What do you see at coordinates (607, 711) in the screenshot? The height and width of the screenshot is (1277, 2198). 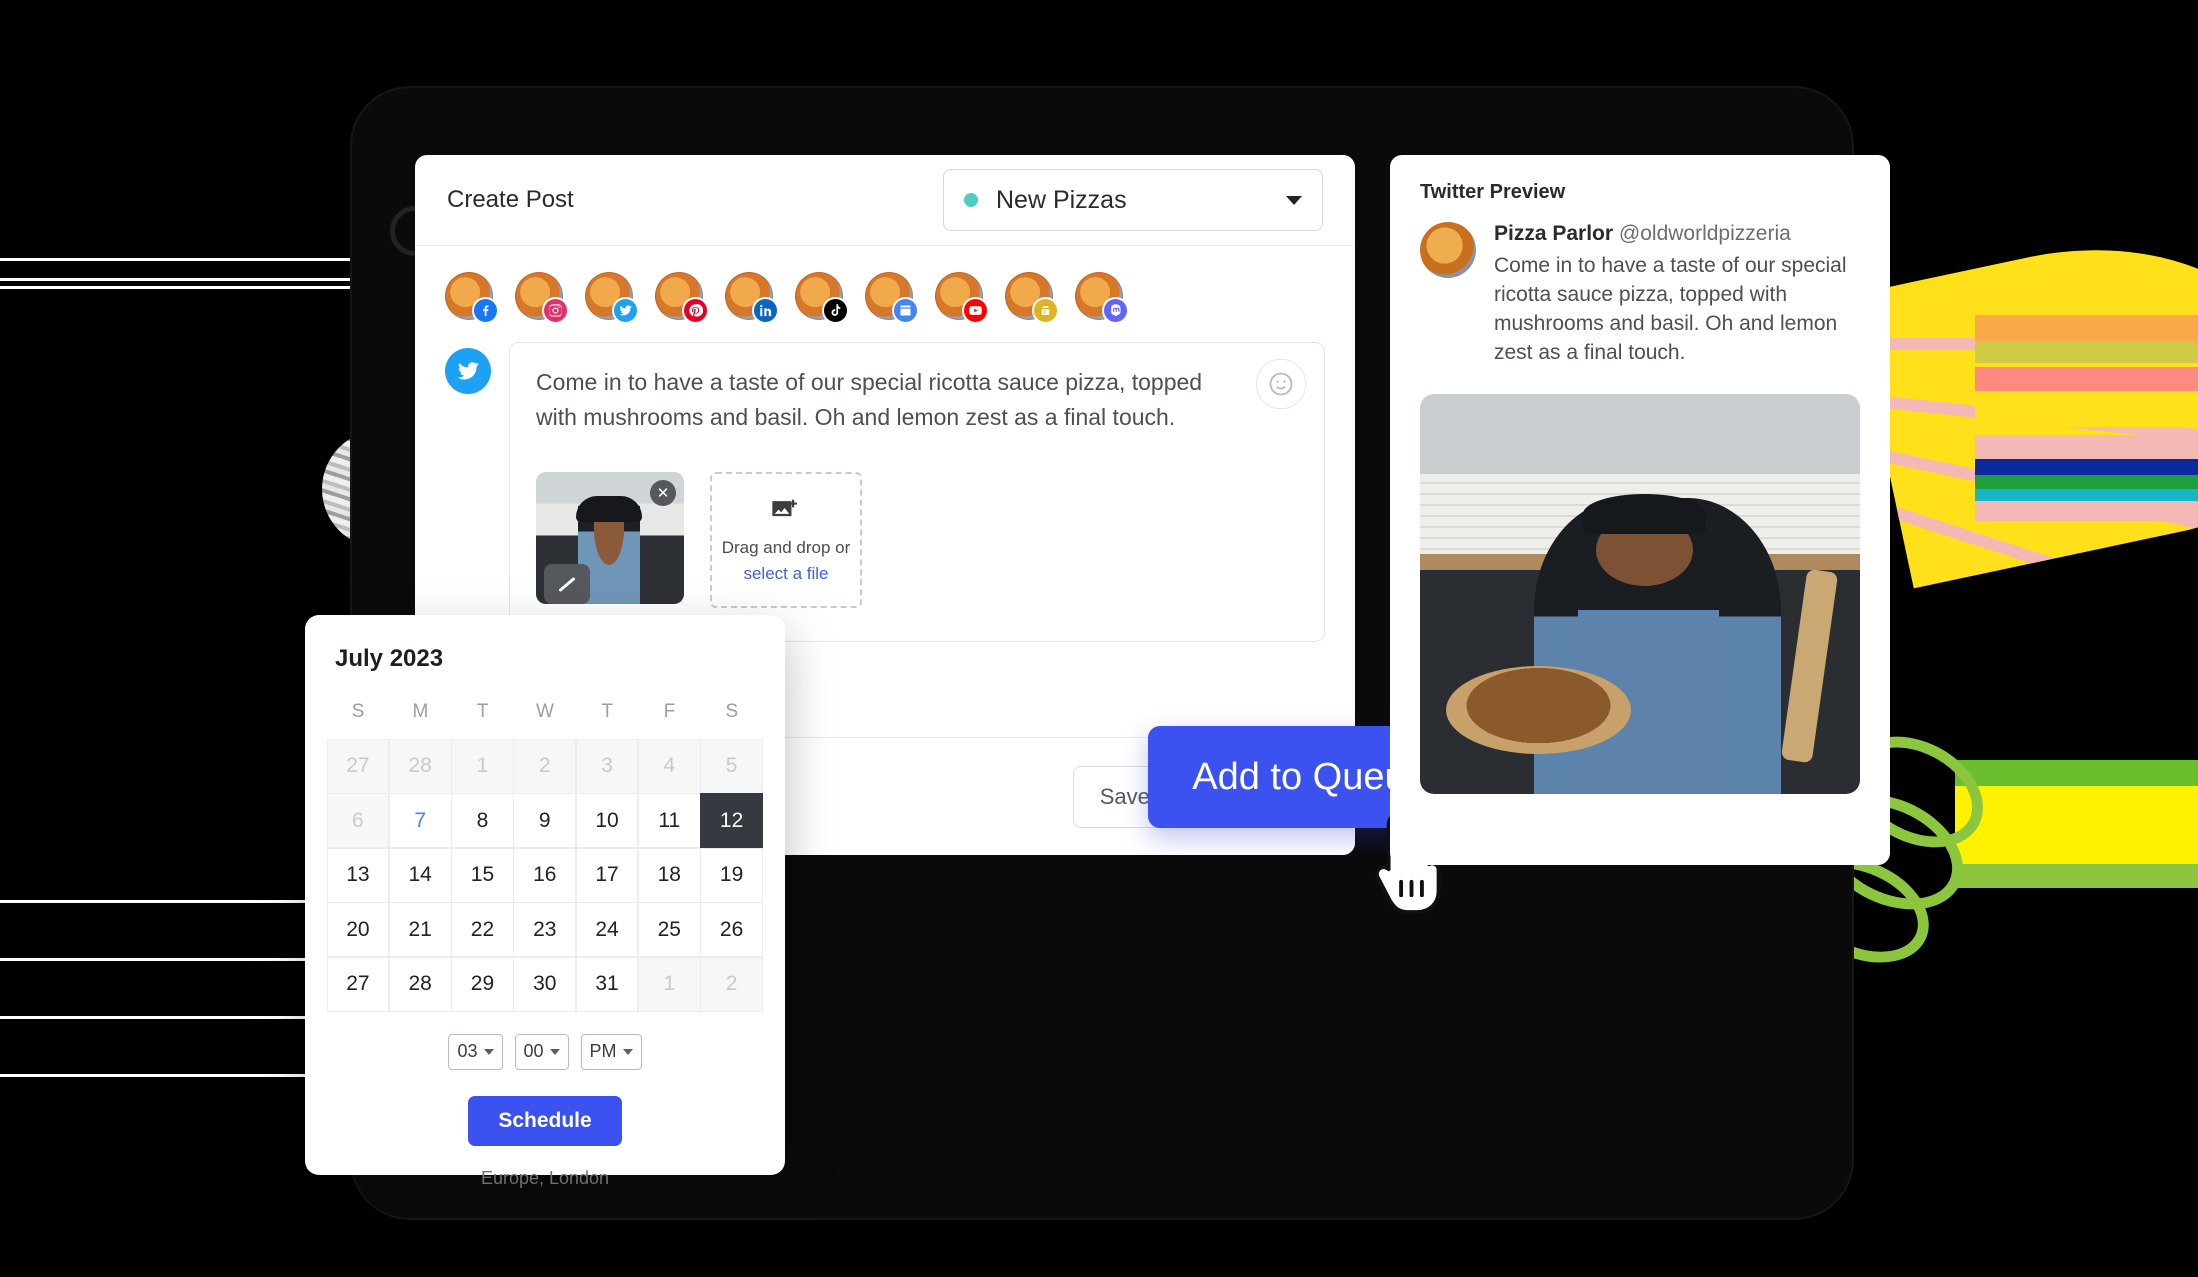 I see `calendar-dow-4: T` at bounding box center [607, 711].